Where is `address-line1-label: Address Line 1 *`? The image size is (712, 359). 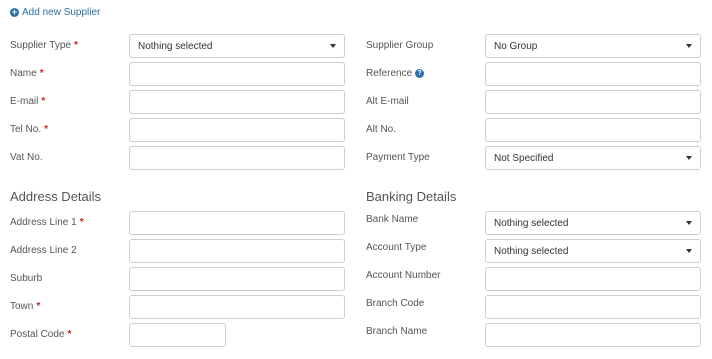 address-line1-label: Address Line 1 * is located at coordinates (47, 222).